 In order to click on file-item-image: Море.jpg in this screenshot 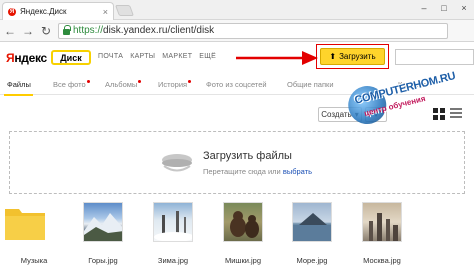, I will do `click(312, 233)`.